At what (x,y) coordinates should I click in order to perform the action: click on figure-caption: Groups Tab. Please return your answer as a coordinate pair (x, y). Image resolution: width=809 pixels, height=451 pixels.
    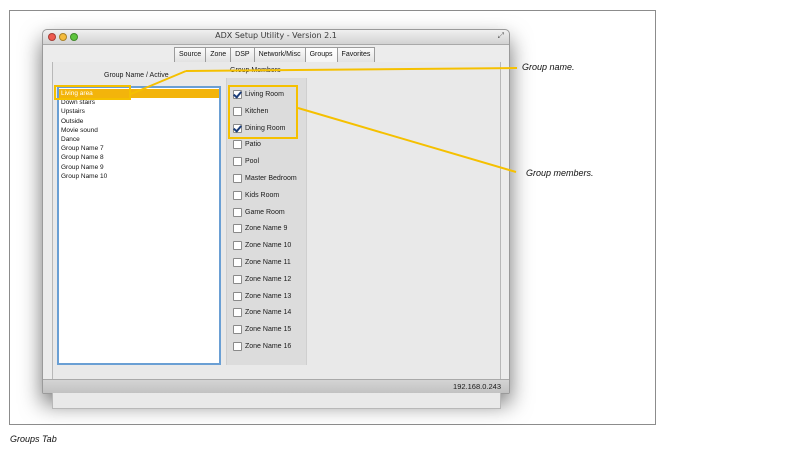
    Looking at the image, I should click on (33, 439).